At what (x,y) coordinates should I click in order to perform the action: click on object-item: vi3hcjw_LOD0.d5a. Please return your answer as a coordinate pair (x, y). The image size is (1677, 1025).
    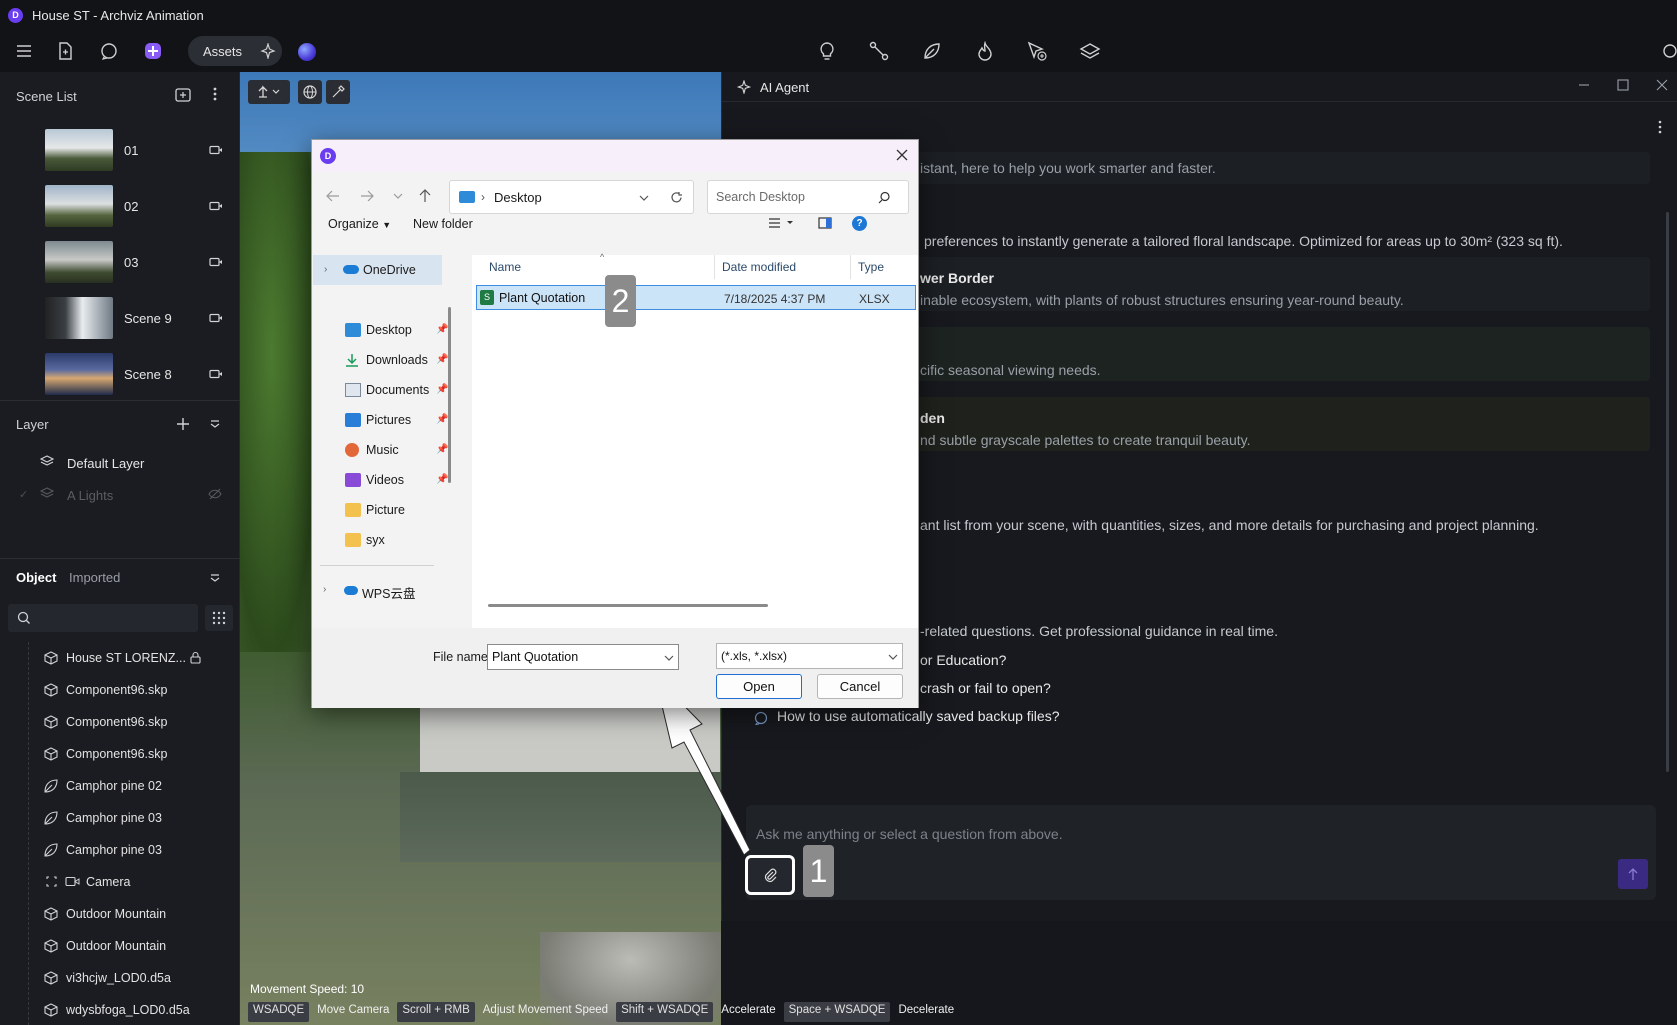
    Looking at the image, I should click on (120, 978).